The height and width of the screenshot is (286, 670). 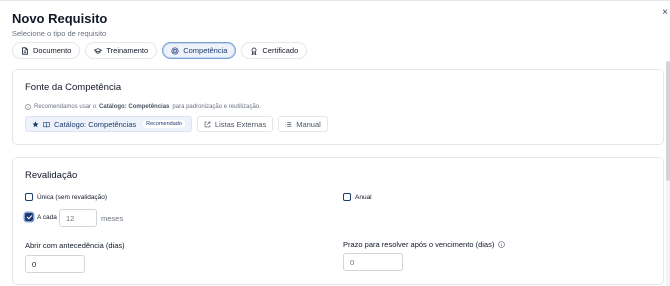 I want to click on deadline-days-input, so click(x=373, y=262).